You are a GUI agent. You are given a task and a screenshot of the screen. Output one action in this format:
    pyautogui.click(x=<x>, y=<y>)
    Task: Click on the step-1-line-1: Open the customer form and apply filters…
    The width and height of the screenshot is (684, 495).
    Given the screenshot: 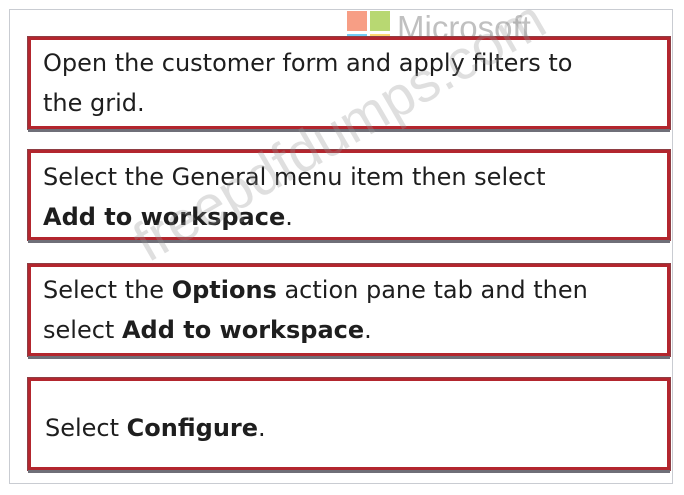 What is the action you would take?
    pyautogui.click(x=308, y=63)
    